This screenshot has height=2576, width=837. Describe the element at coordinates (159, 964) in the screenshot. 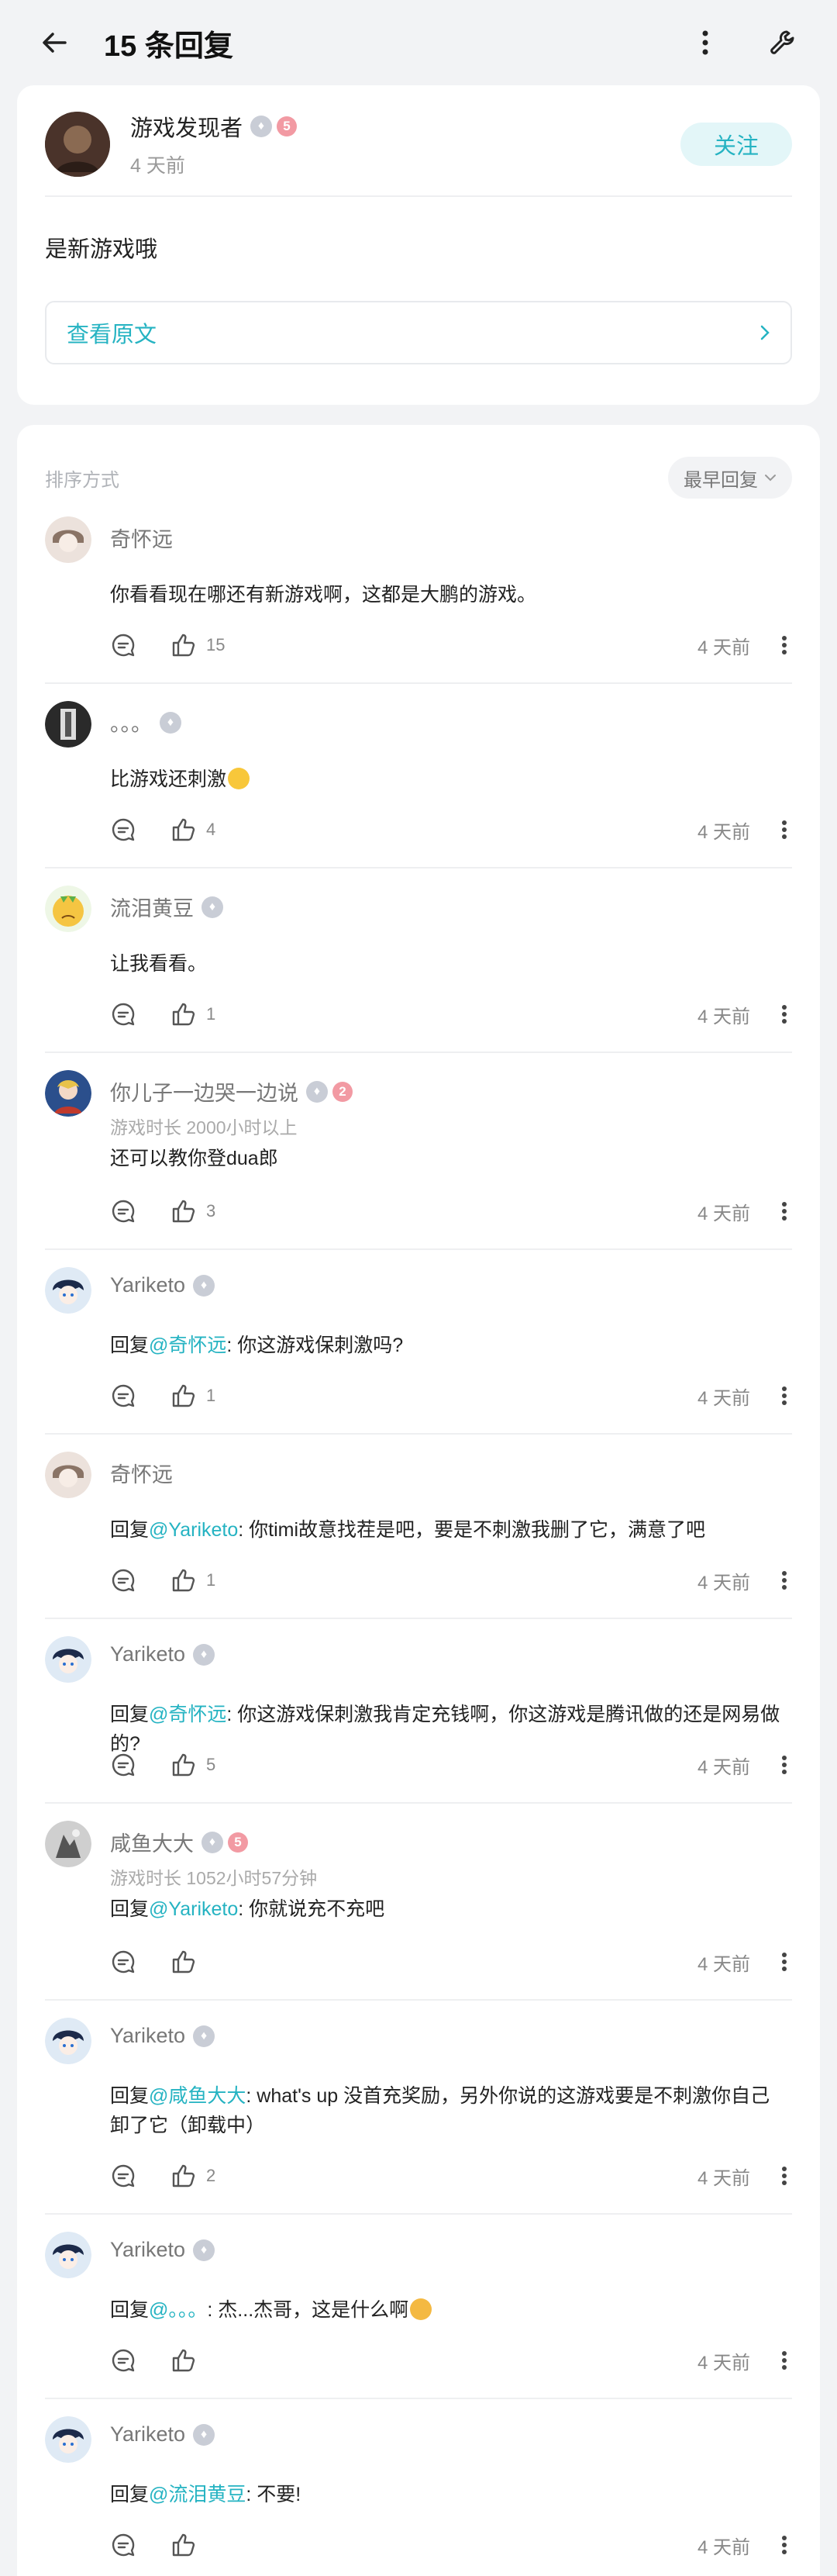

I see `comment-text: 让我看看。` at that location.